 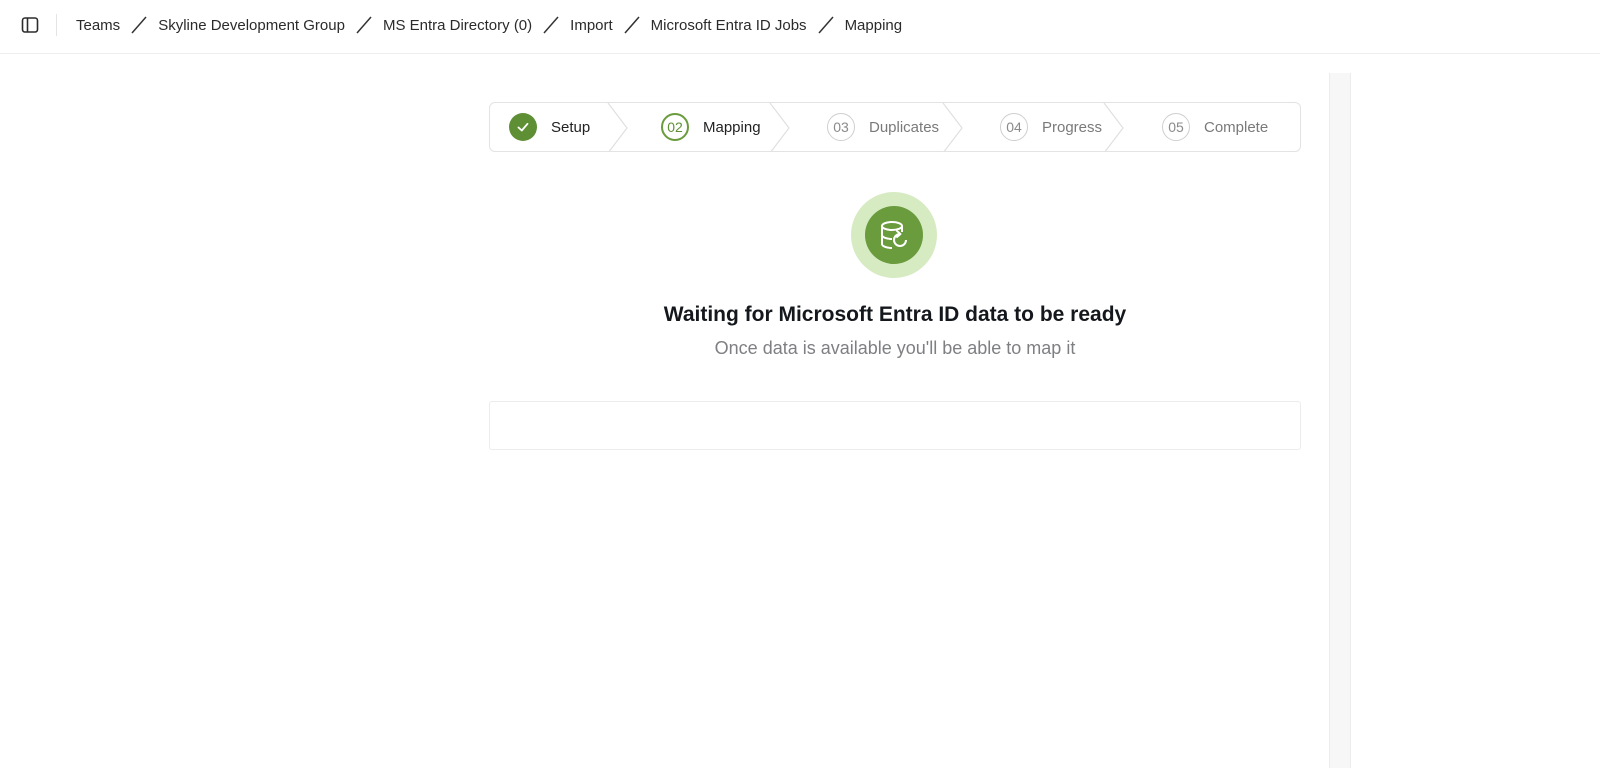 What do you see at coordinates (457, 25) in the screenshot?
I see `breadcrumb-item-directory: MS Entra Directory (0)` at bounding box center [457, 25].